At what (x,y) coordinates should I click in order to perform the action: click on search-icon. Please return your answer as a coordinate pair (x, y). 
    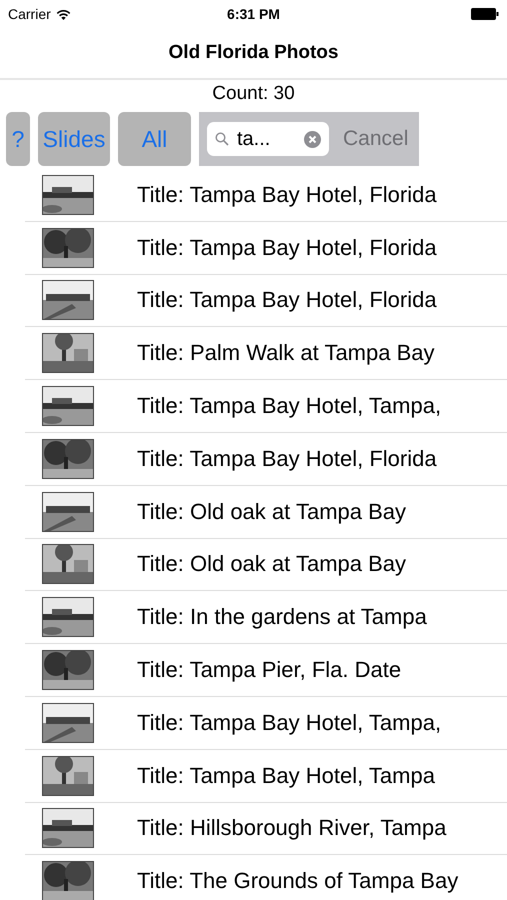
    Looking at the image, I should click on (222, 139).